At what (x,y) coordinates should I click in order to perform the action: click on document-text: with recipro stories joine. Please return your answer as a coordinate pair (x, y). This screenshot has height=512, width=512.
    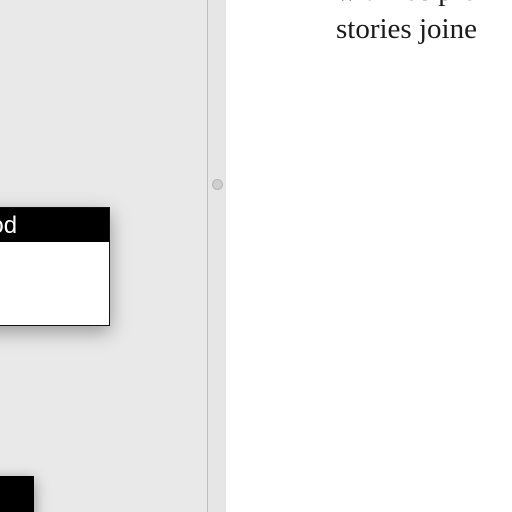
    Looking at the image, I should click on (424, 24).